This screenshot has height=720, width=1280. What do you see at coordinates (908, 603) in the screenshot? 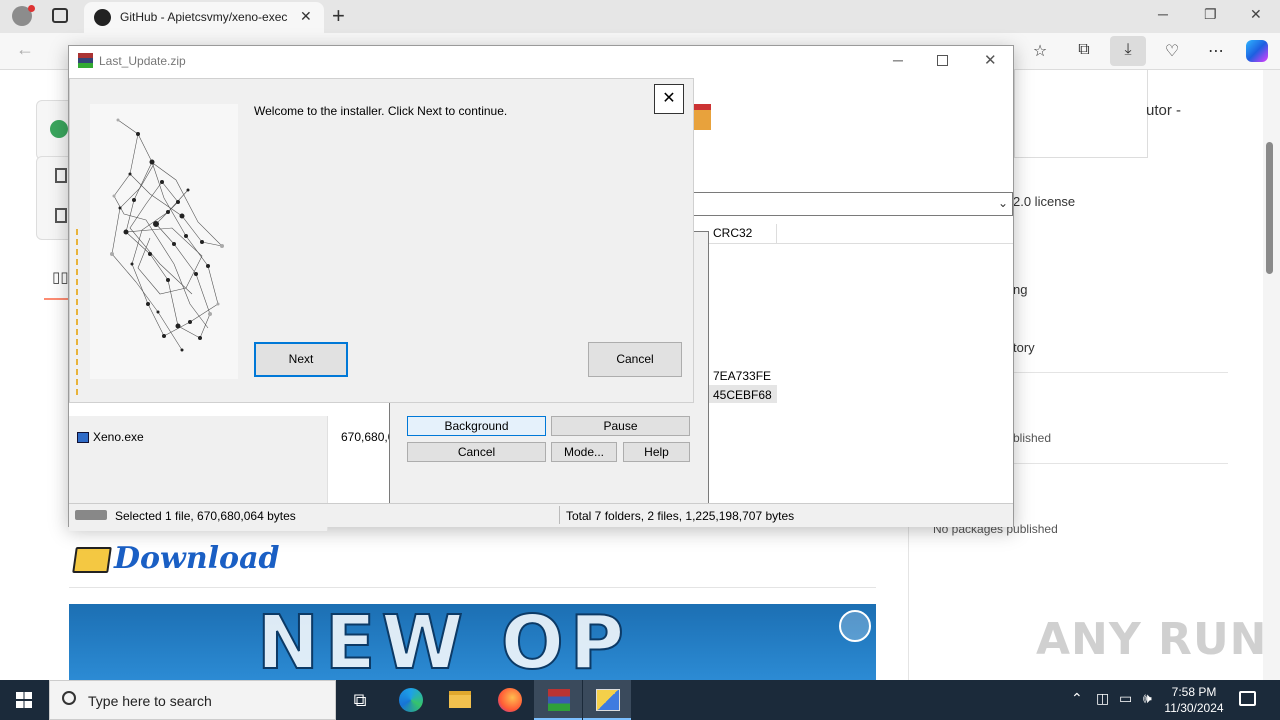
I see `sidebar-border` at bounding box center [908, 603].